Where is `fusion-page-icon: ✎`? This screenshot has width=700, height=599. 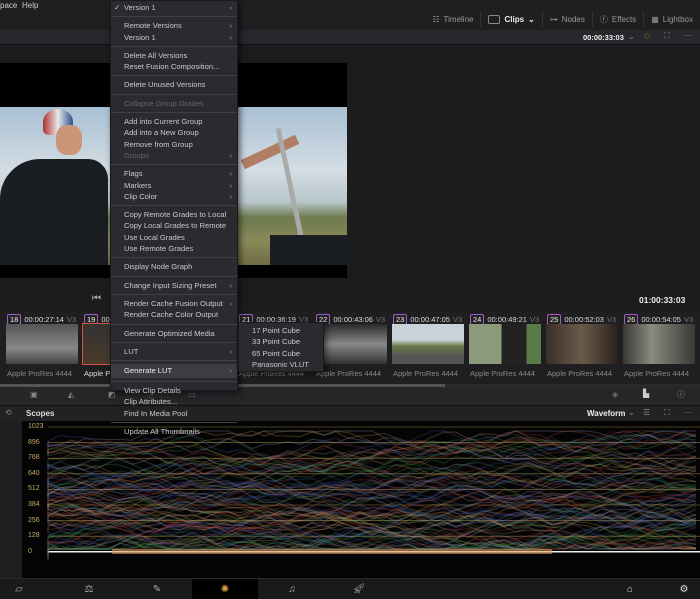
fusion-page-icon: ✎ is located at coordinates (157, 589).